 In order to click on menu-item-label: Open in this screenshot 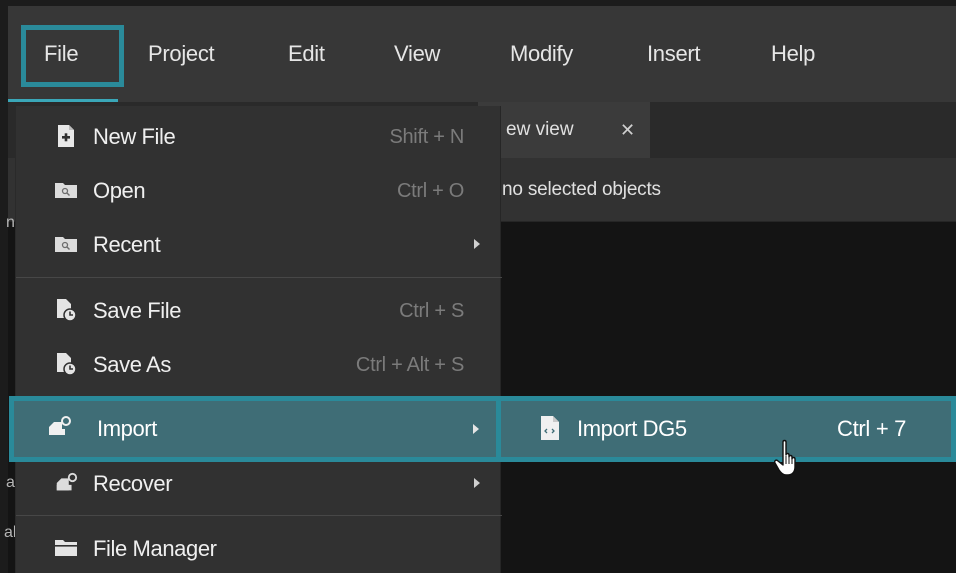, I will do `click(119, 190)`.